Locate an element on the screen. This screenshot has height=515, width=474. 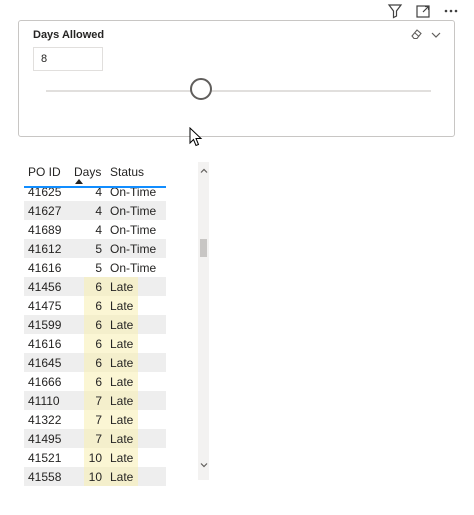
po-id-cell: 41456 is located at coordinates (45, 287).